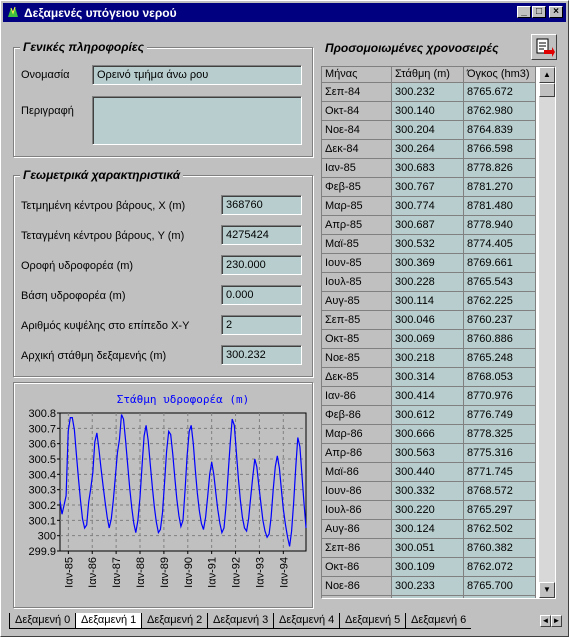 This screenshot has height=637, width=569. Describe the element at coordinates (261, 355) in the screenshot. I see `initial-level-field: 300.232` at that location.